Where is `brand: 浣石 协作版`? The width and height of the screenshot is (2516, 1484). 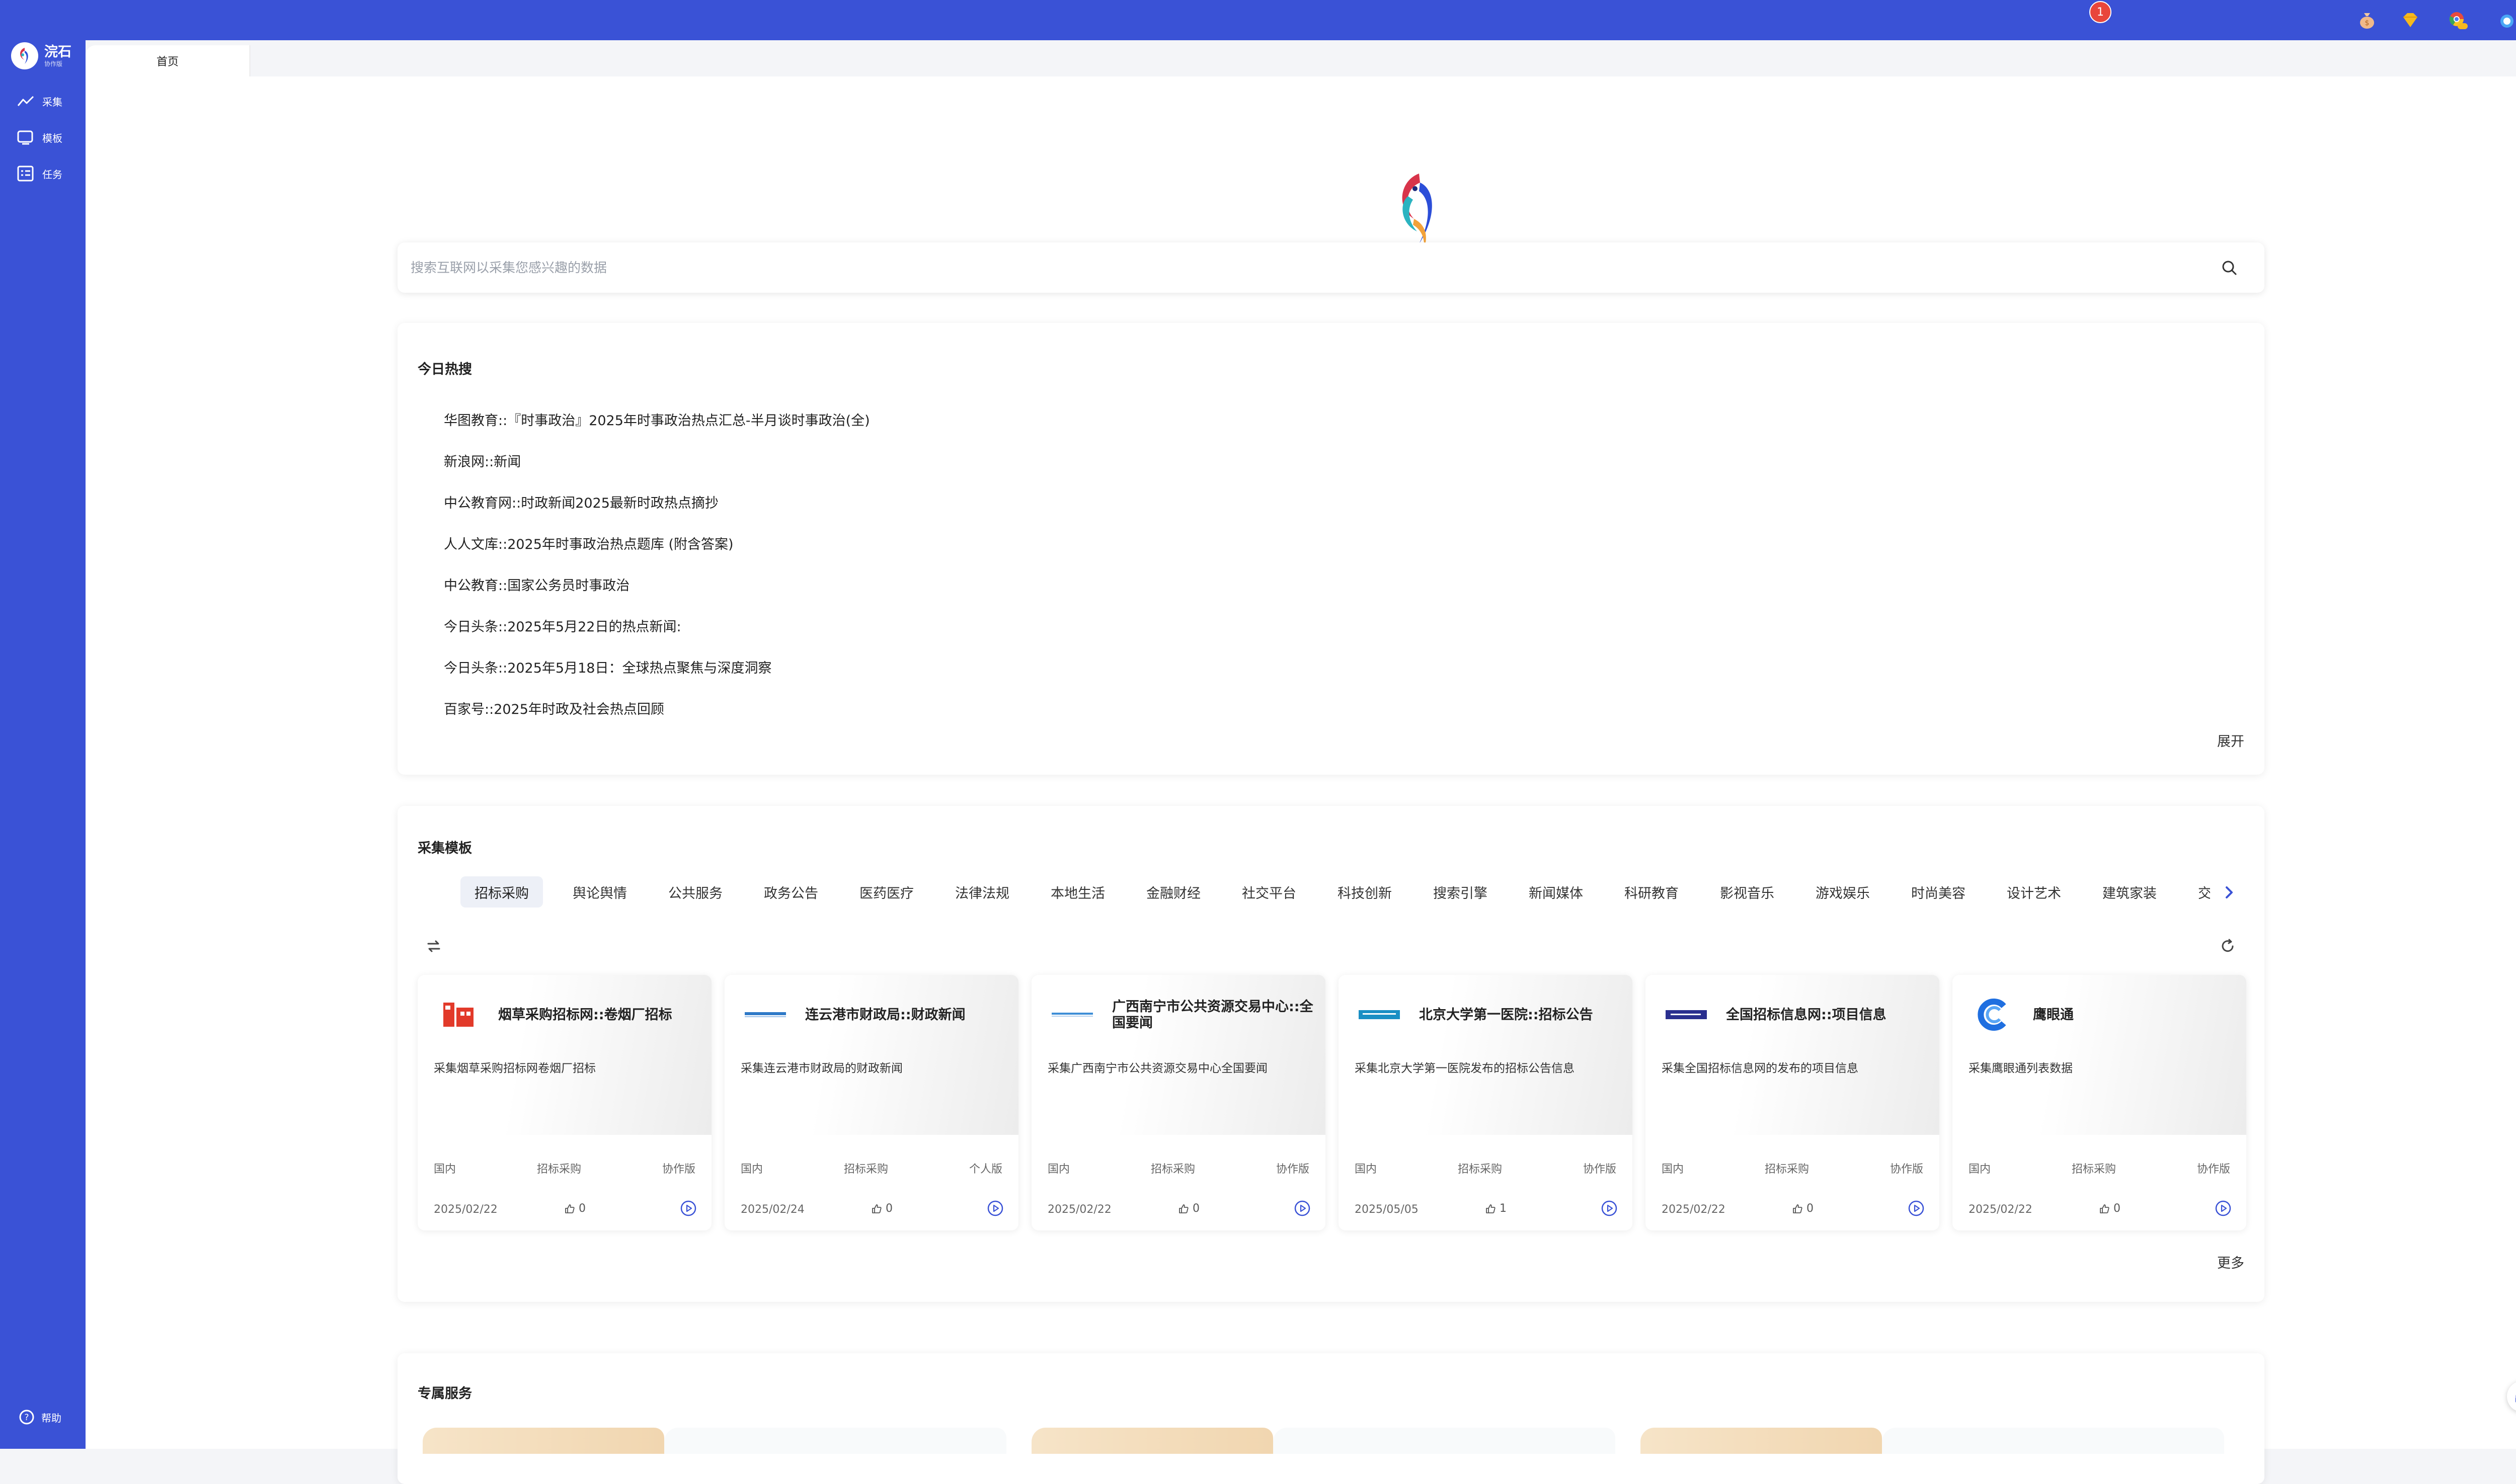 brand: 浣石 协作版 is located at coordinates (41, 55).